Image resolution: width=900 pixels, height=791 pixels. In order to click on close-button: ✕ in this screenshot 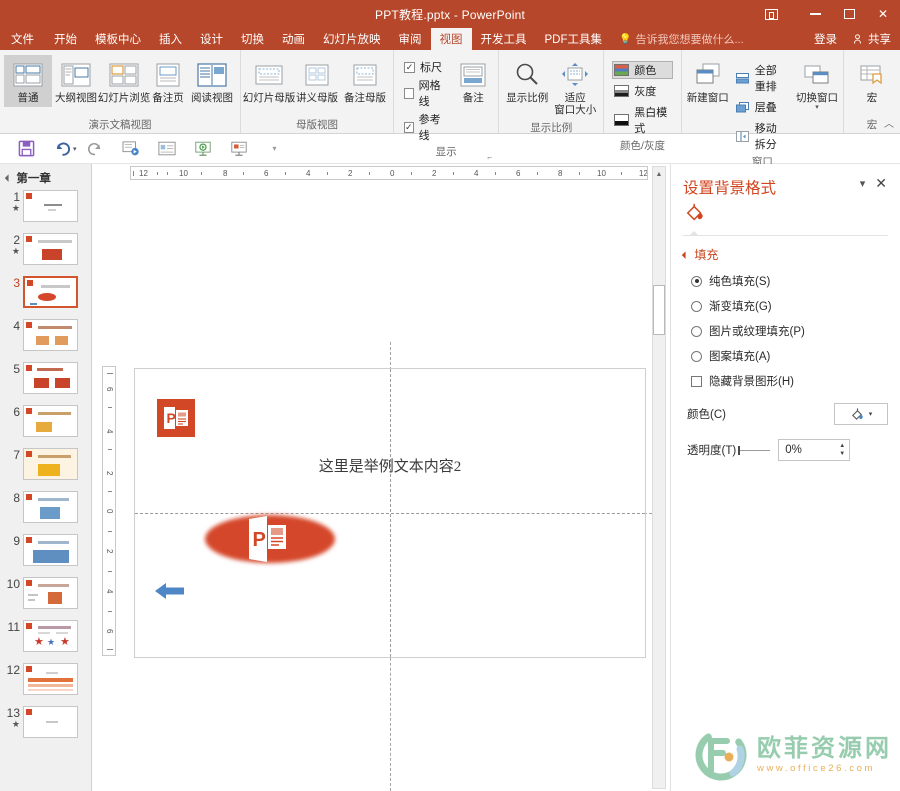, I will do `click(883, 14)`.